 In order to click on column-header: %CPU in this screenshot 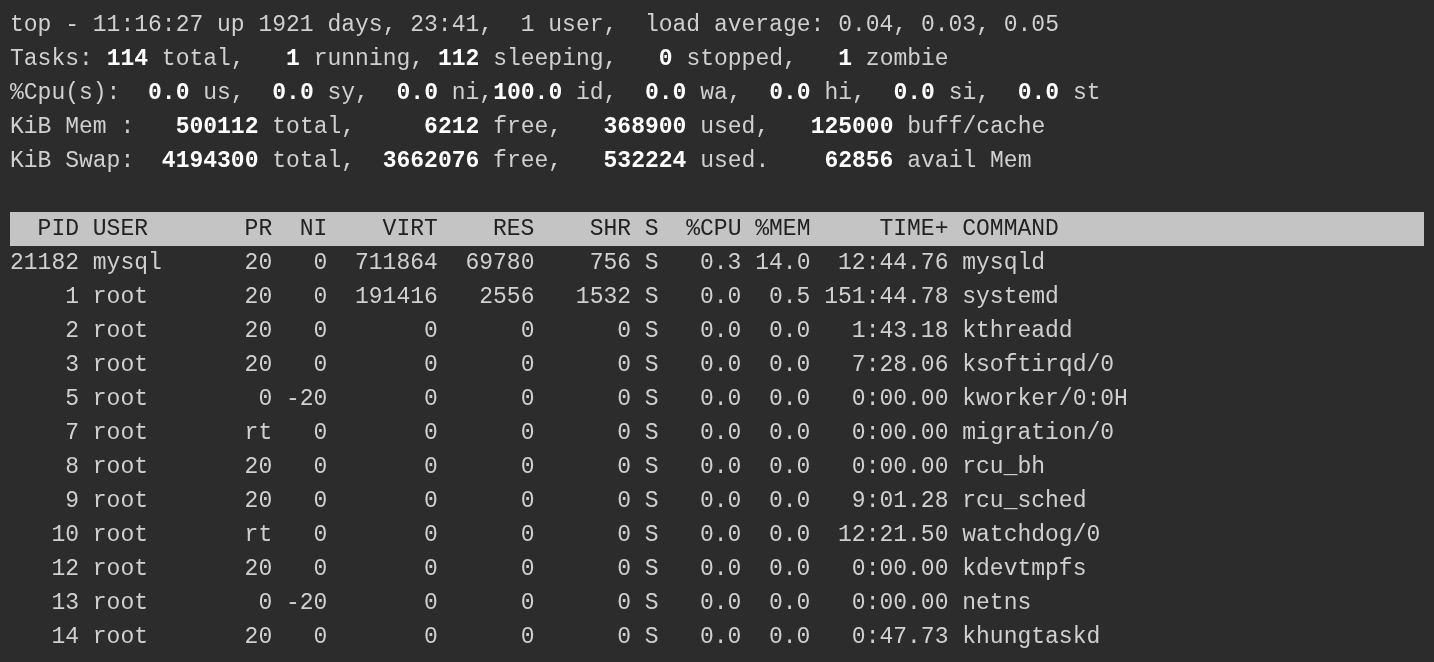, I will do `click(713, 229)`.